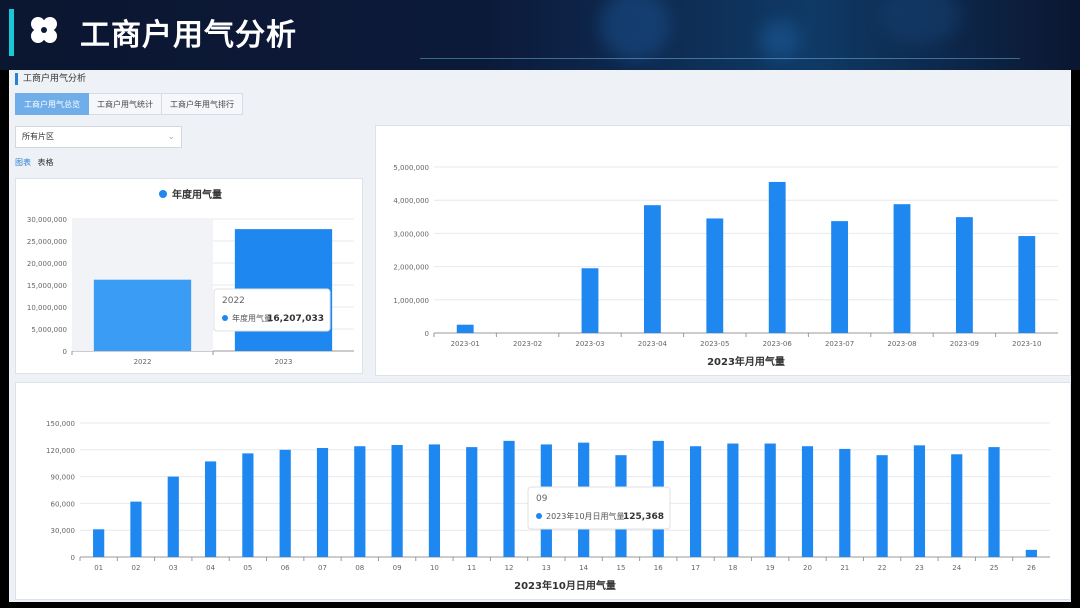  Describe the element at coordinates (359, 568) in the screenshot. I see `x-tick-label: 08` at that location.